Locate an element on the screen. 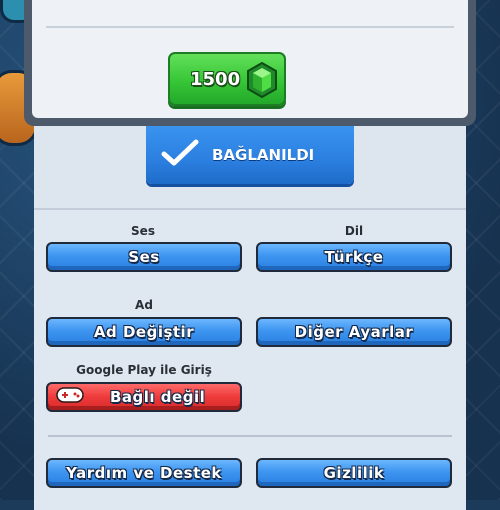 The height and width of the screenshot is (510, 500). help-support-button: Yardım ve Destek is located at coordinates (144, 473).